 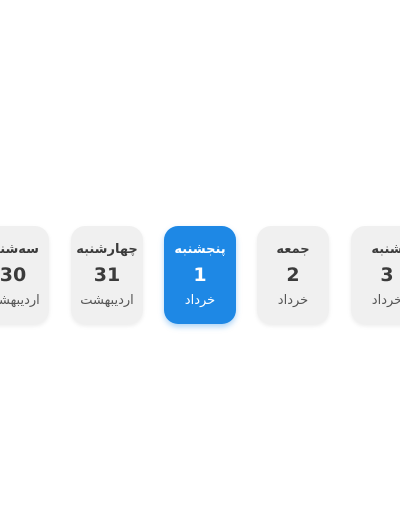 I want to click on day-card-2-khordad: جمعه 2 خرداد, so click(x=293, y=275).